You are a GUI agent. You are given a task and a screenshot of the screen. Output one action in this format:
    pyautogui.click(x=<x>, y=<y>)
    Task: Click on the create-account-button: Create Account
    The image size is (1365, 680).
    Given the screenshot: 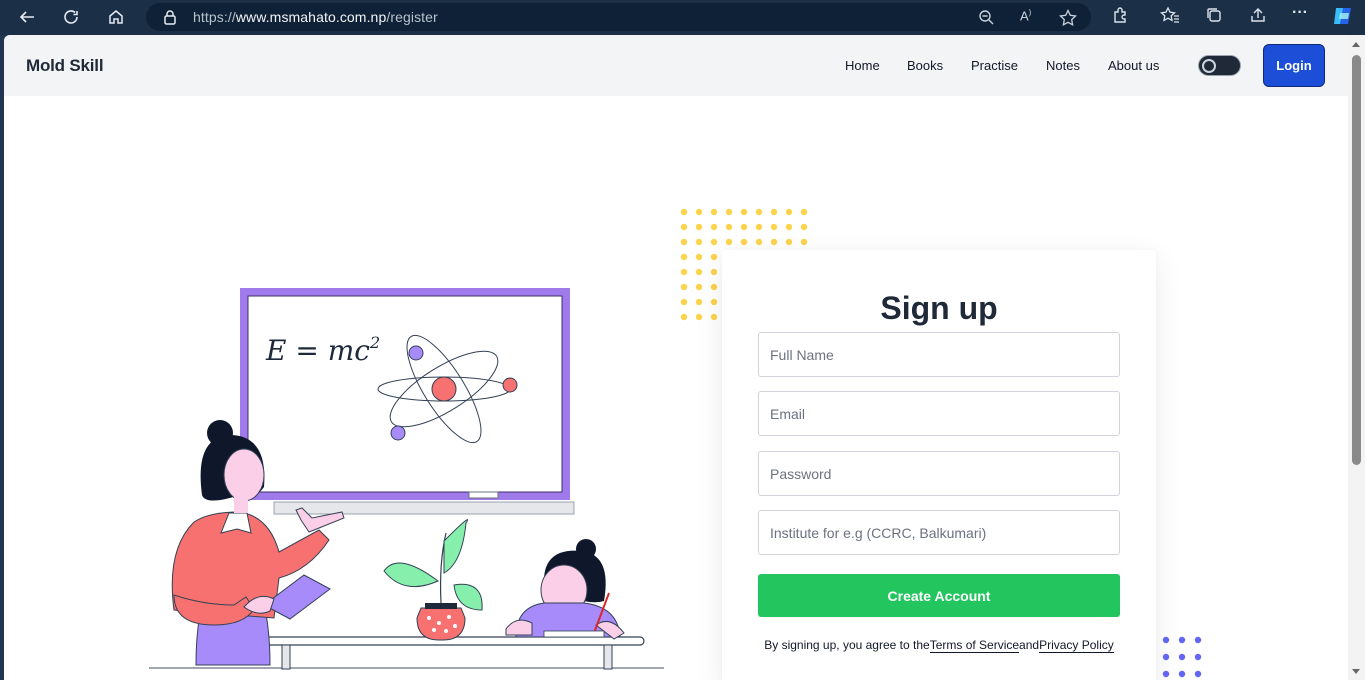 What is the action you would take?
    pyautogui.click(x=939, y=595)
    